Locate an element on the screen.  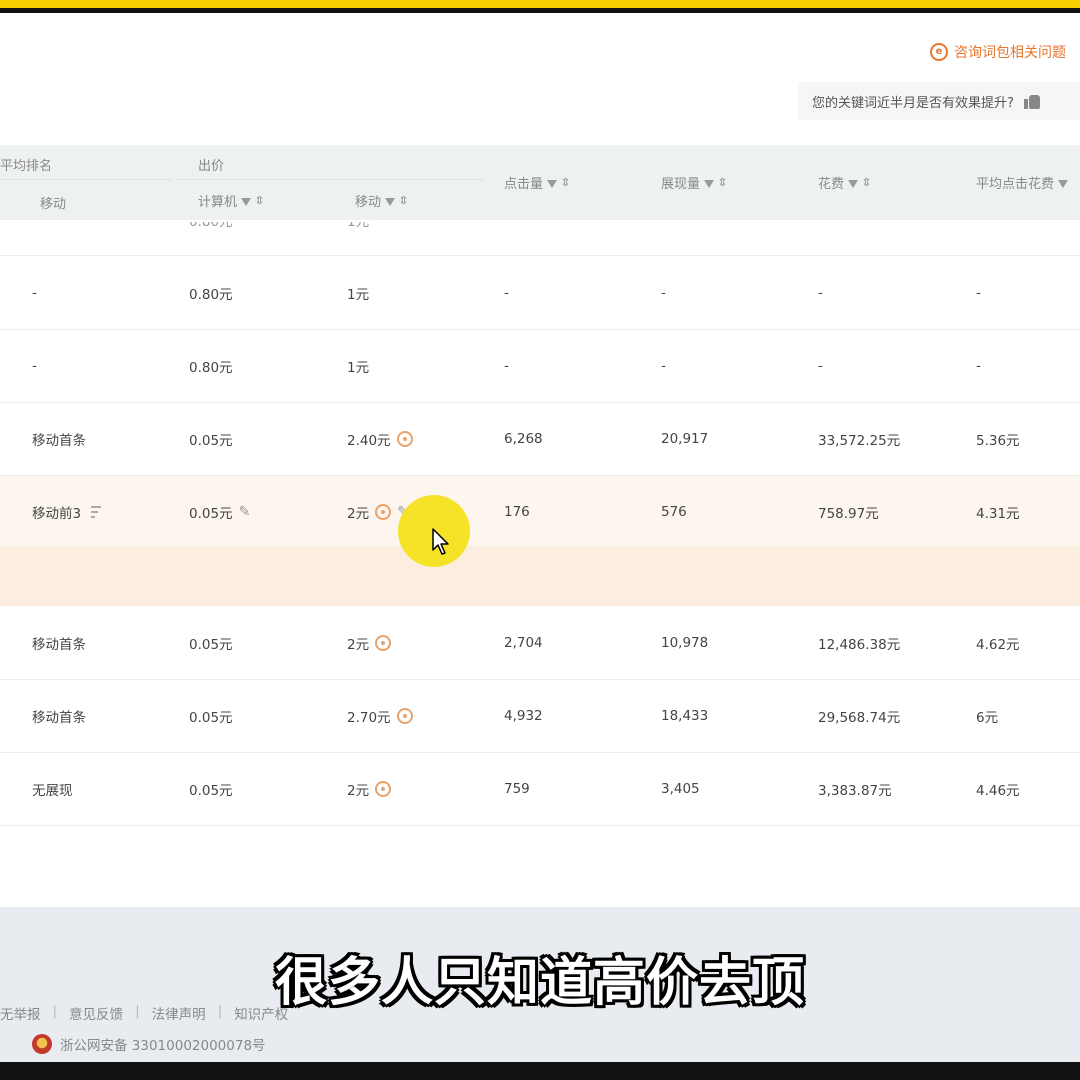
consult-link: e 咨询词包相关问题 is located at coordinates (998, 52).